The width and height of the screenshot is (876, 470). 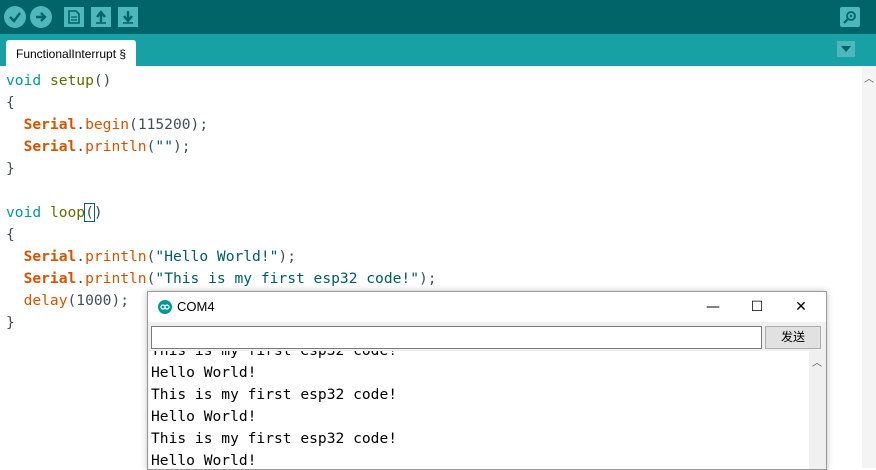 I want to click on save-button, so click(x=128, y=17).